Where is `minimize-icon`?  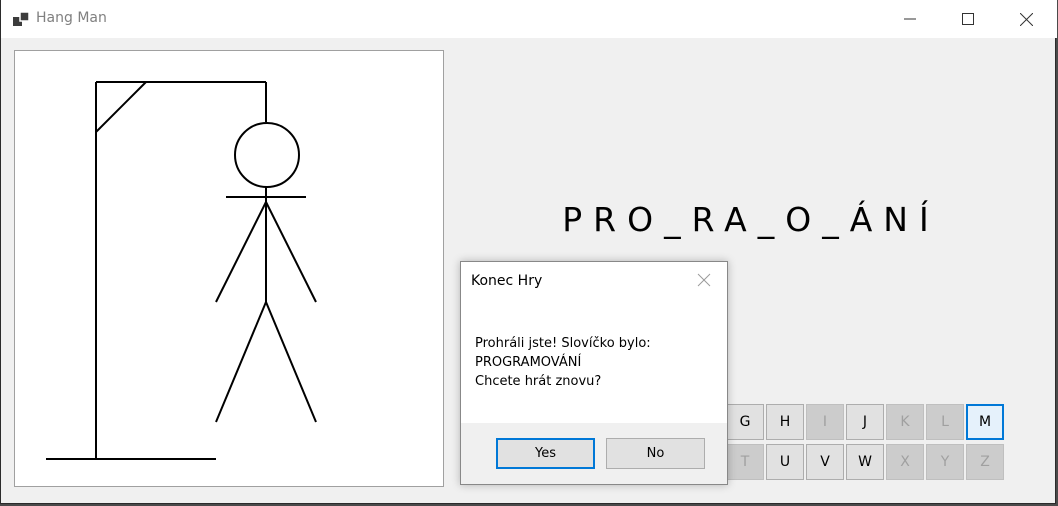 minimize-icon is located at coordinates (910, 19).